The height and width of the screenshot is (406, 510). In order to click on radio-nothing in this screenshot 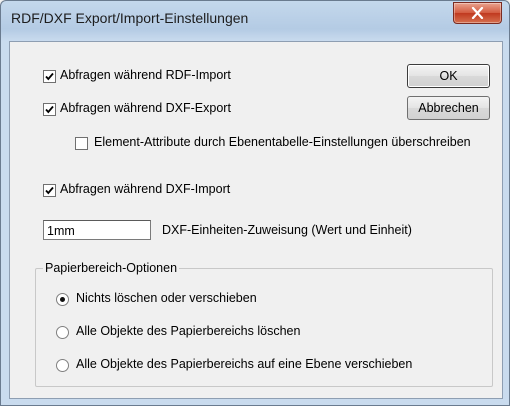, I will do `click(62, 299)`.